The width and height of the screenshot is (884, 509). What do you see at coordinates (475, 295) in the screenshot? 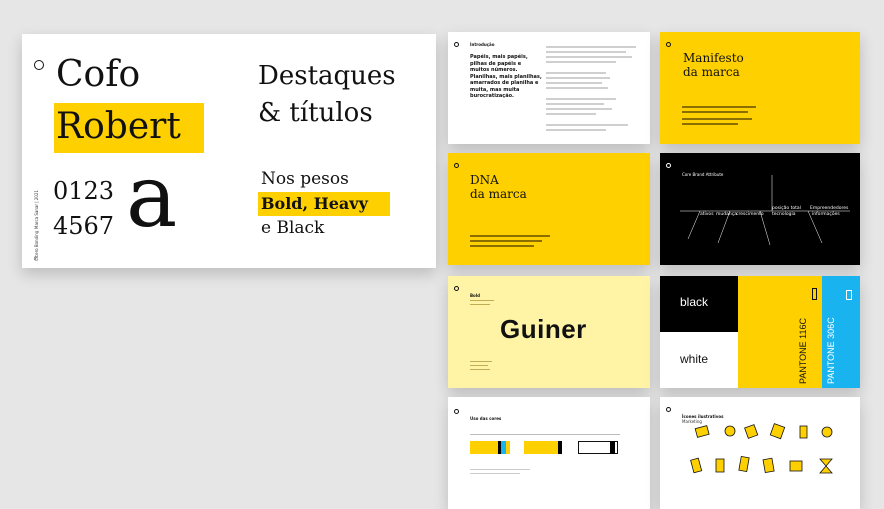
I see `logo-label: Bold` at bounding box center [475, 295].